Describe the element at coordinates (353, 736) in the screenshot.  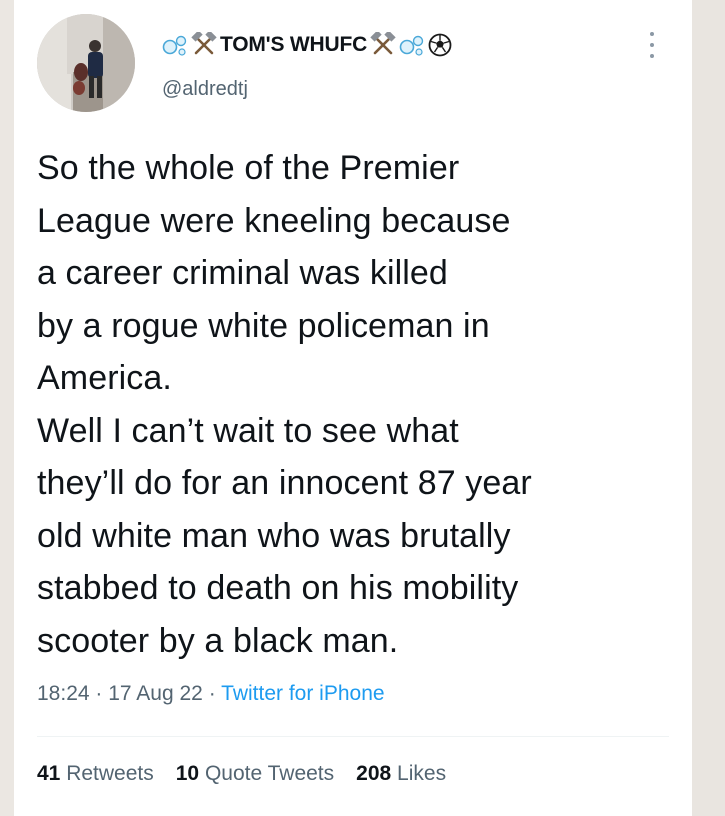
I see `divider` at that location.